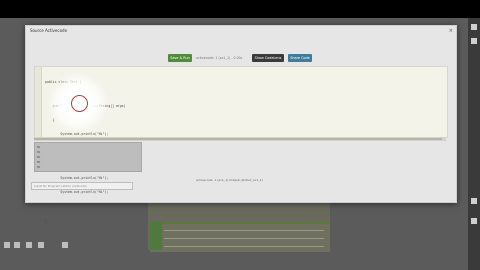 This screenshot has height=270, width=480. What do you see at coordinates (156, 236) in the screenshot?
I see `background-table-accent-column` at bounding box center [156, 236].